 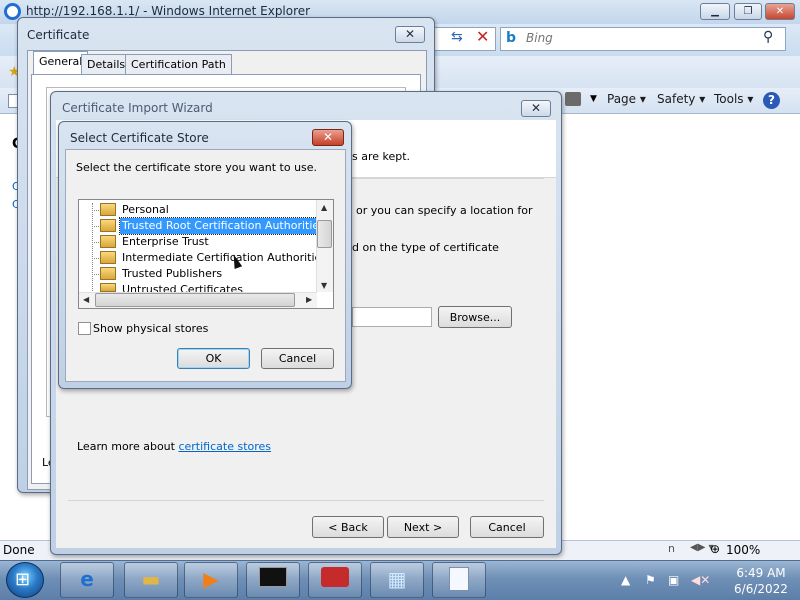 What do you see at coordinates (128, 446) in the screenshot?
I see `learn-more-prefix: Learn more about` at bounding box center [128, 446].